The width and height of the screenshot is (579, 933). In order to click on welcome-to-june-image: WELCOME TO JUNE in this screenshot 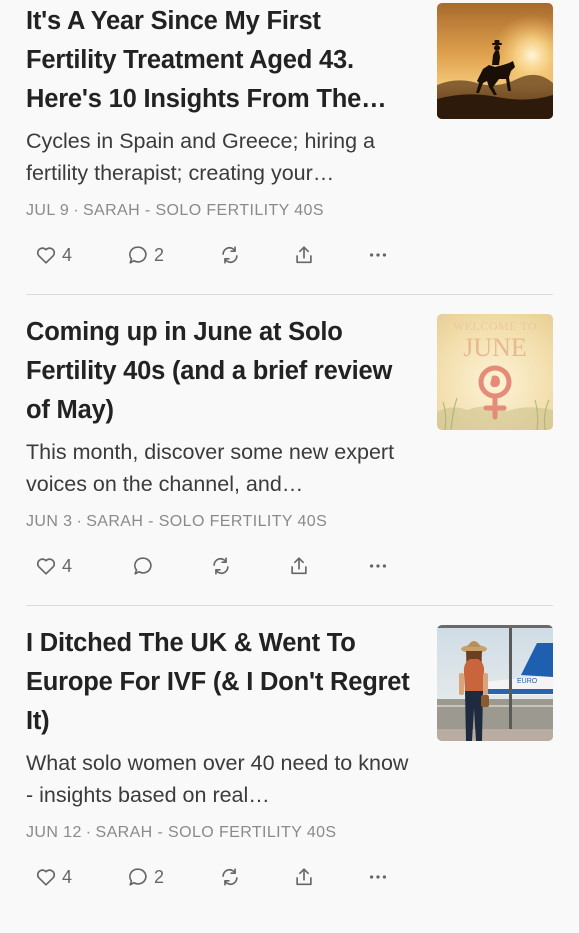, I will do `click(495, 372)`.